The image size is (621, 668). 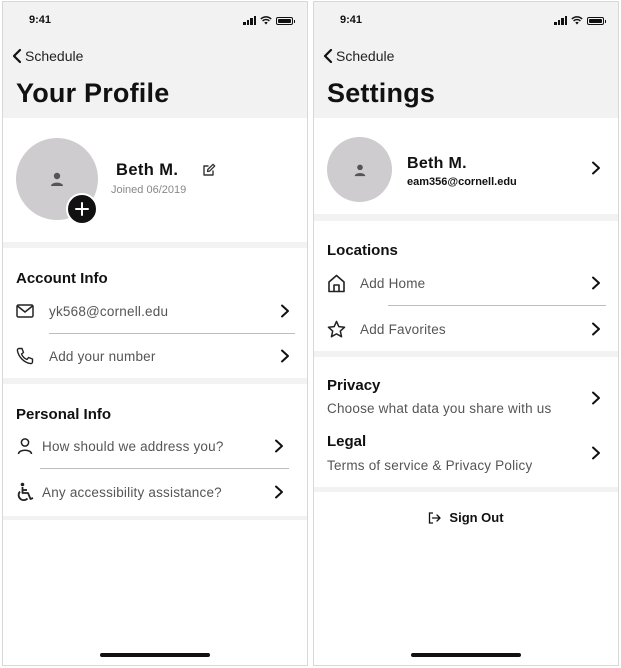 What do you see at coordinates (439, 408) in the screenshot?
I see `privacy-subtitle: Choose what data you share with us` at bounding box center [439, 408].